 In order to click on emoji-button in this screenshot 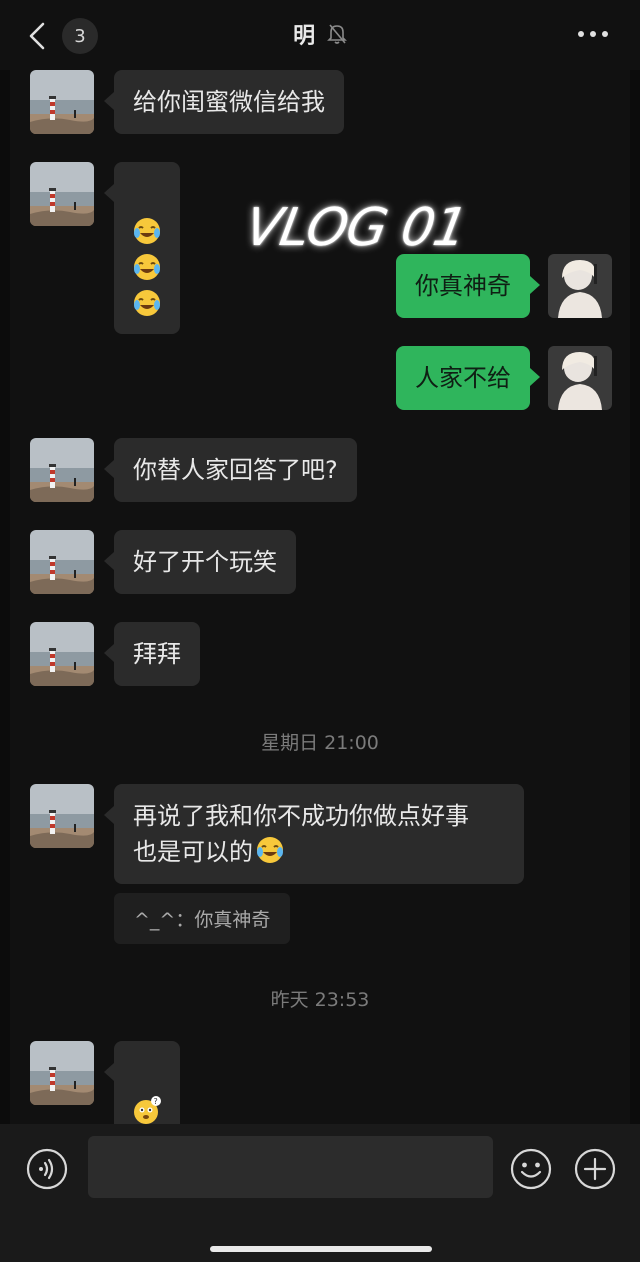, I will do `click(531, 1169)`.